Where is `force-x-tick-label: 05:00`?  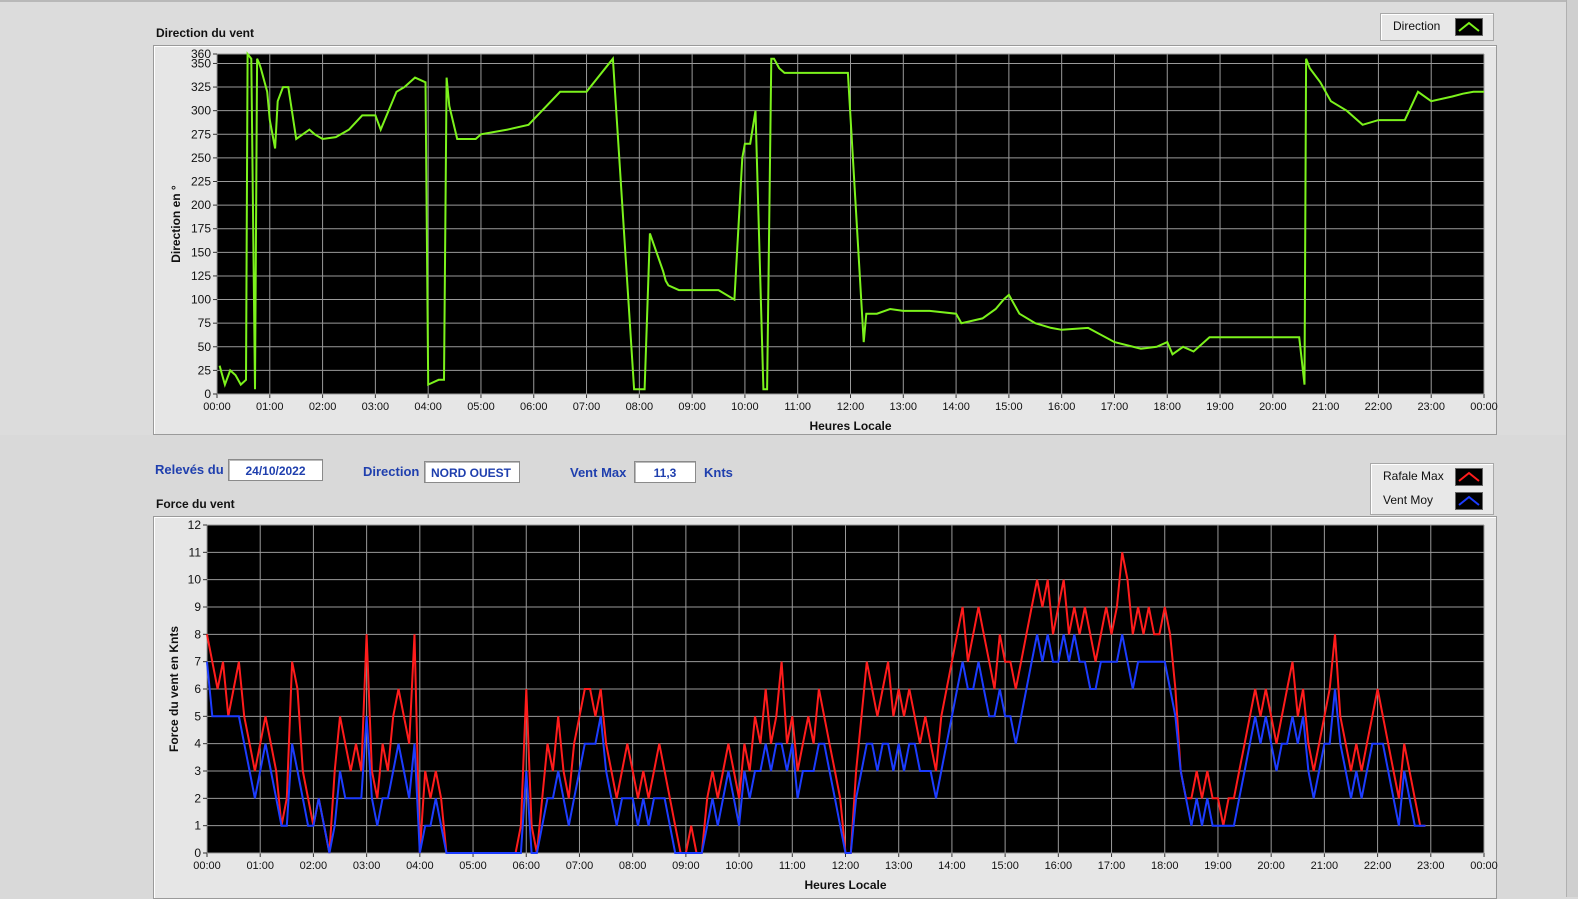
force-x-tick-label: 05:00 is located at coordinates (473, 866).